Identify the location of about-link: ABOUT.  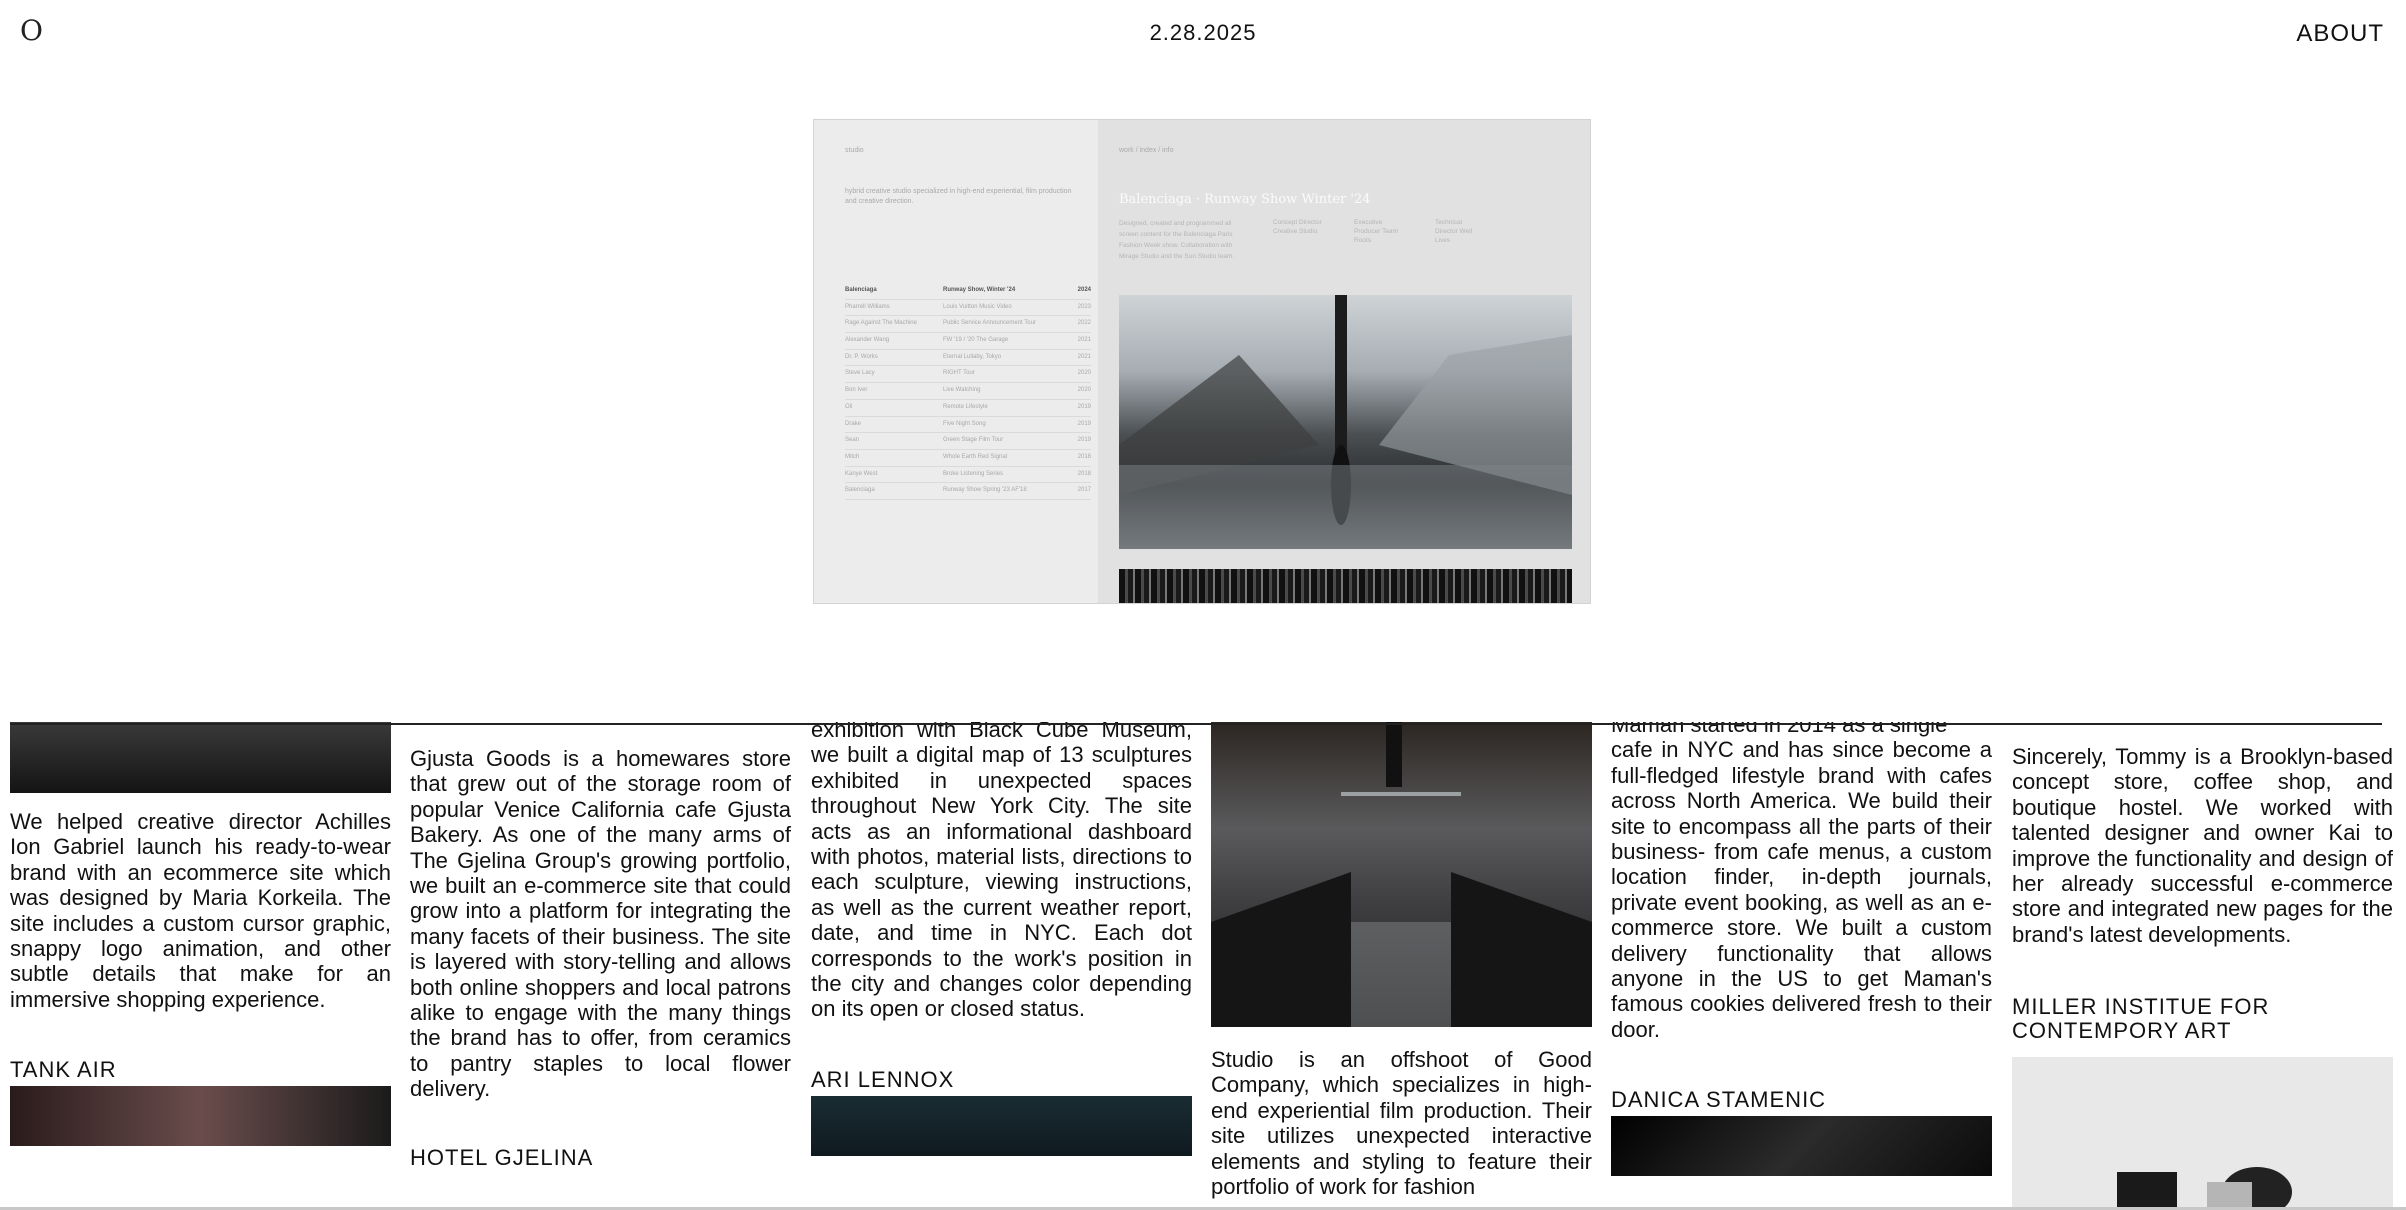
(2340, 34).